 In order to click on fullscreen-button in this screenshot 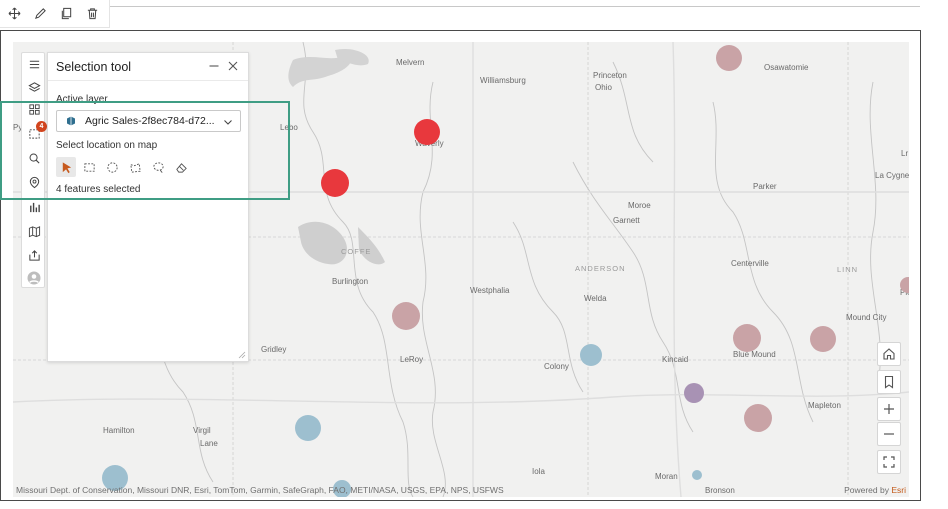, I will do `click(889, 462)`.